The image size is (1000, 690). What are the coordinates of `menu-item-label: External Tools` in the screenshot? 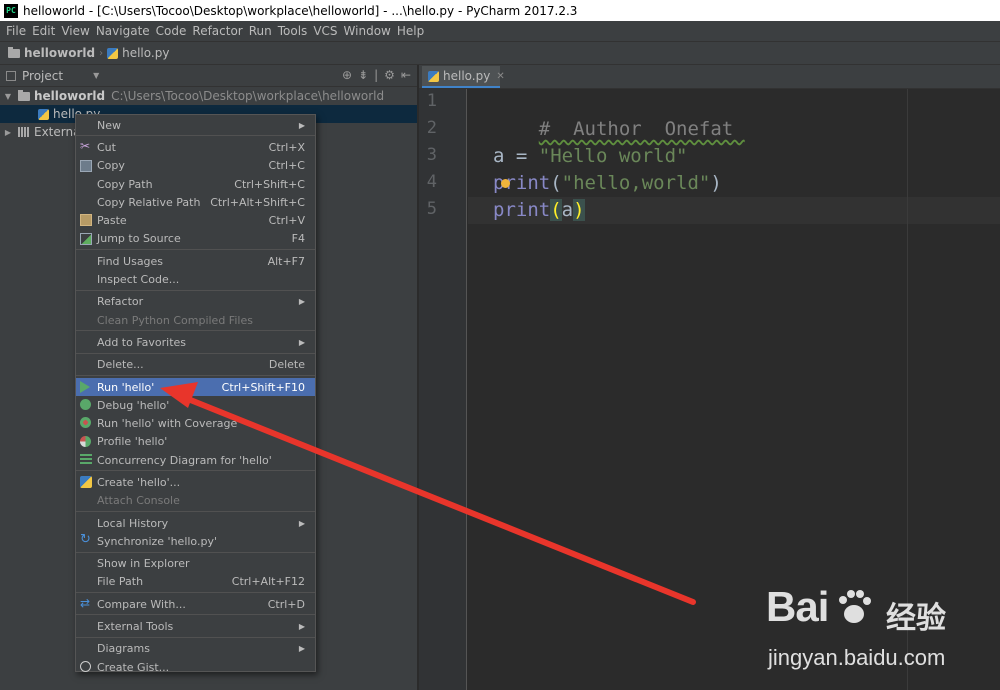 It's located at (135, 627).